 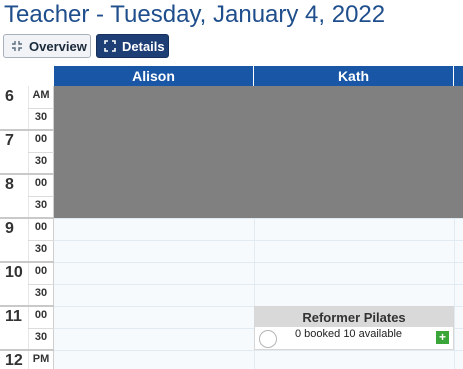 What do you see at coordinates (354, 317) in the screenshot?
I see `event-title: Reformer Pilates` at bounding box center [354, 317].